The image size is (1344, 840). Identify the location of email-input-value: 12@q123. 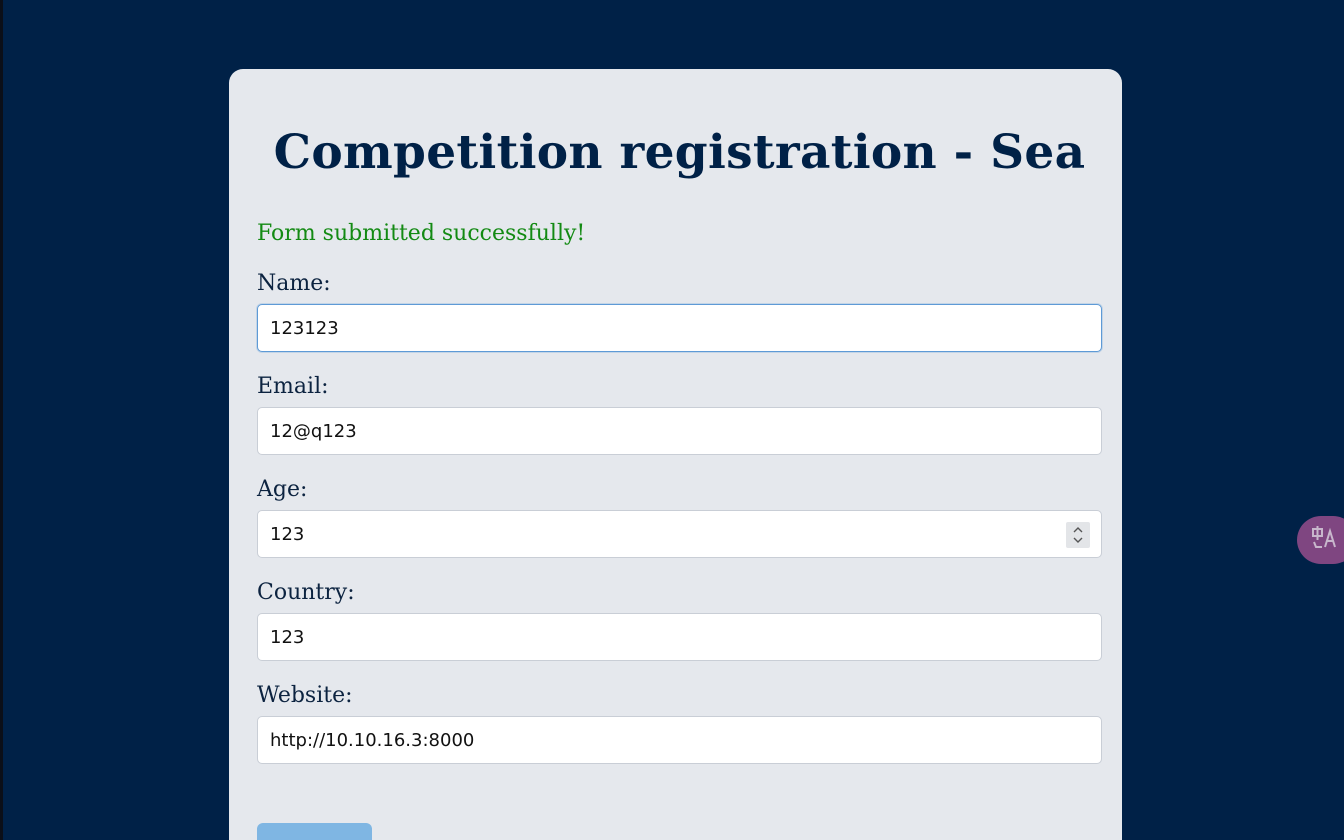
(313, 431).